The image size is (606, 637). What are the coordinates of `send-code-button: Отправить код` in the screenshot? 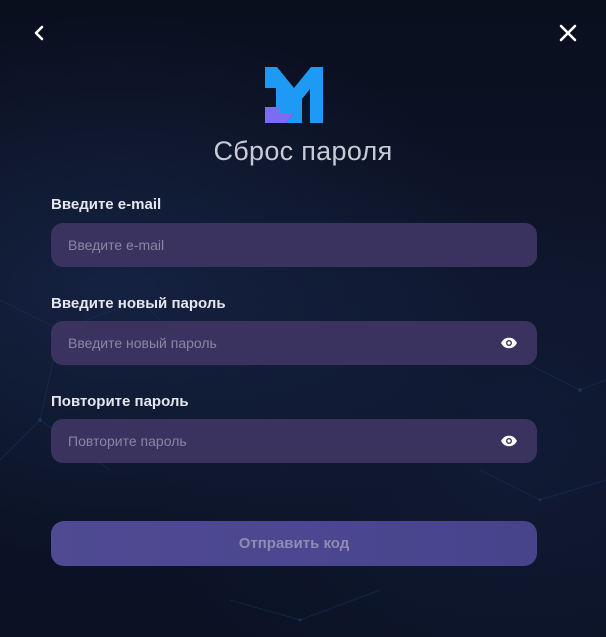 It's located at (294, 543).